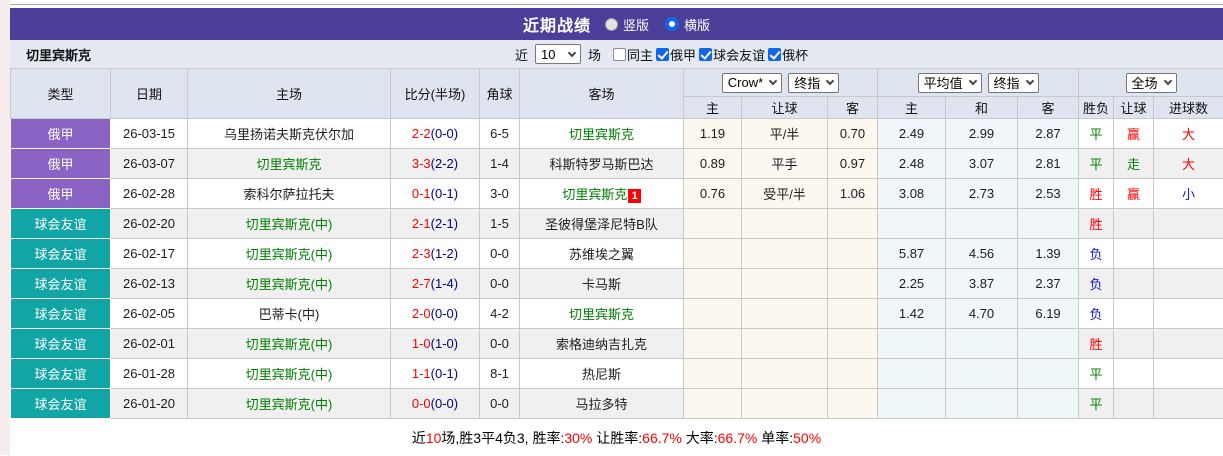 The image size is (1223, 456). Describe the element at coordinates (500, 134) in the screenshot. I see `corner-score: 6-5` at that location.